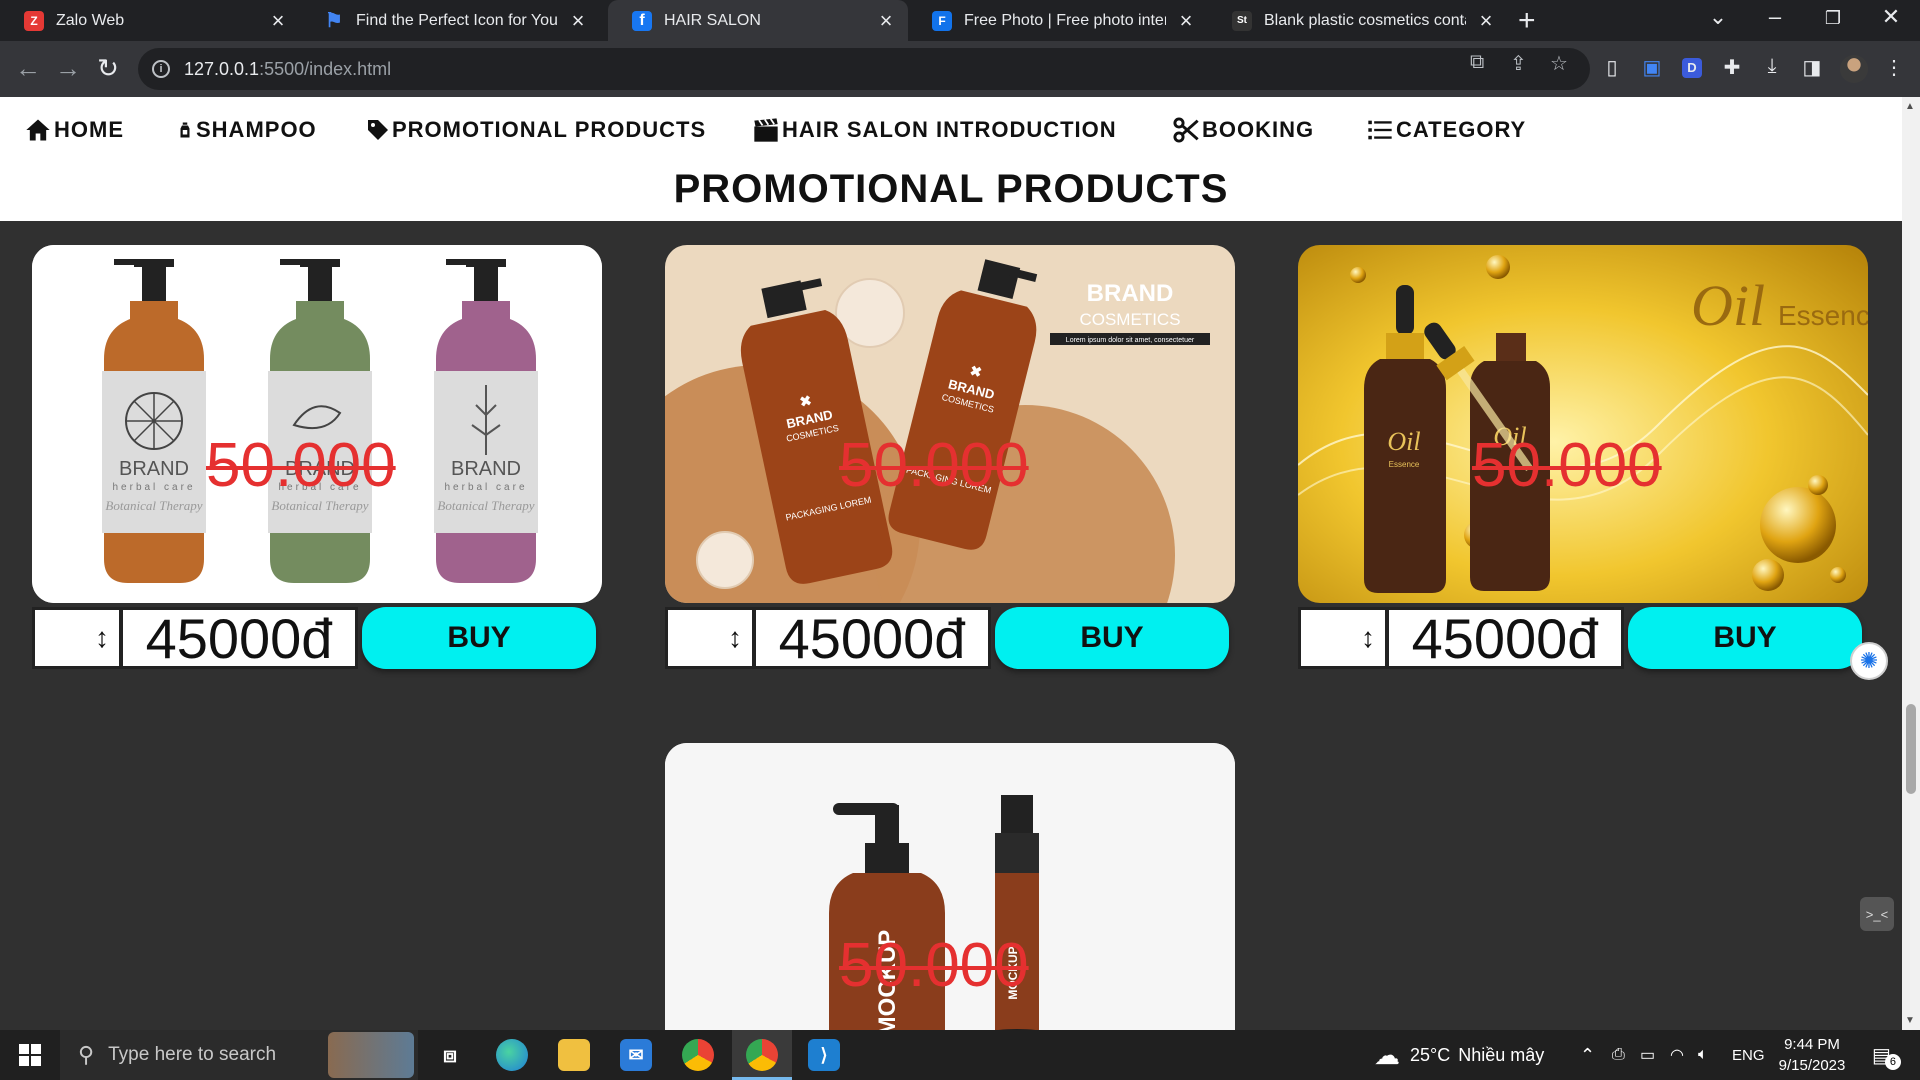 This screenshot has width=1920, height=1080. Describe the element at coordinates (712, 20) in the screenshot. I see `tab-title: HAIR SALON` at that location.